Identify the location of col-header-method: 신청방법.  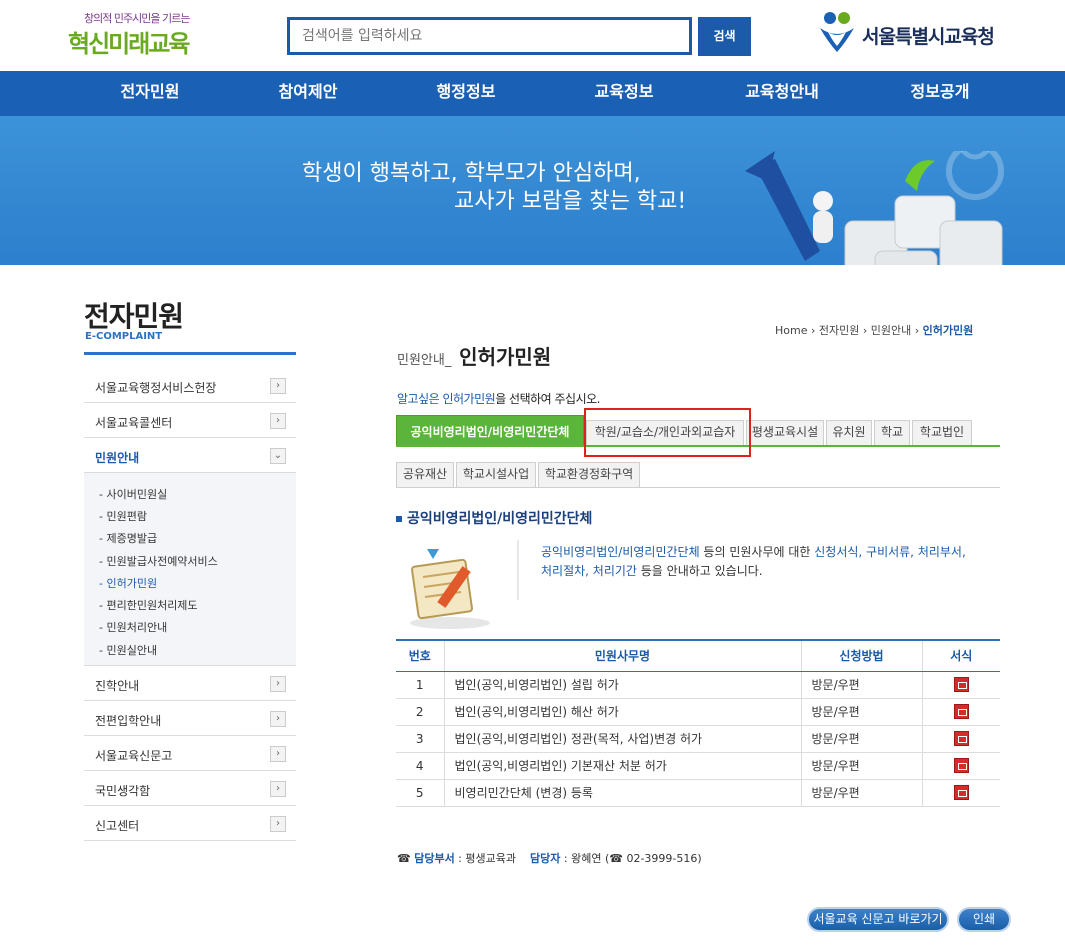
(861, 655).